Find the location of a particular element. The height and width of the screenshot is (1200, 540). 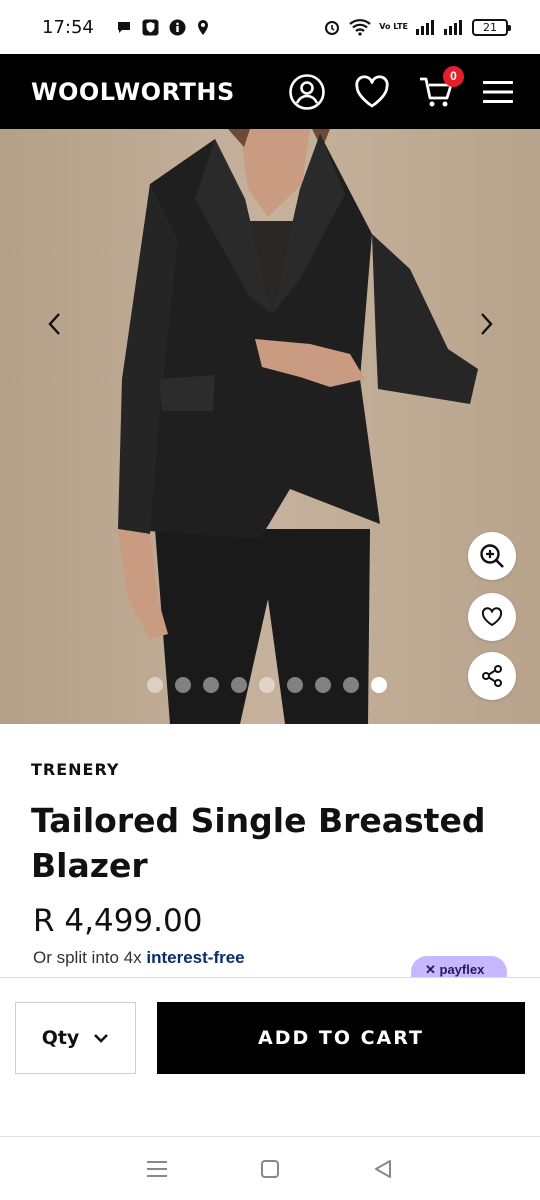

header-actions: 0 is located at coordinates (401, 88).